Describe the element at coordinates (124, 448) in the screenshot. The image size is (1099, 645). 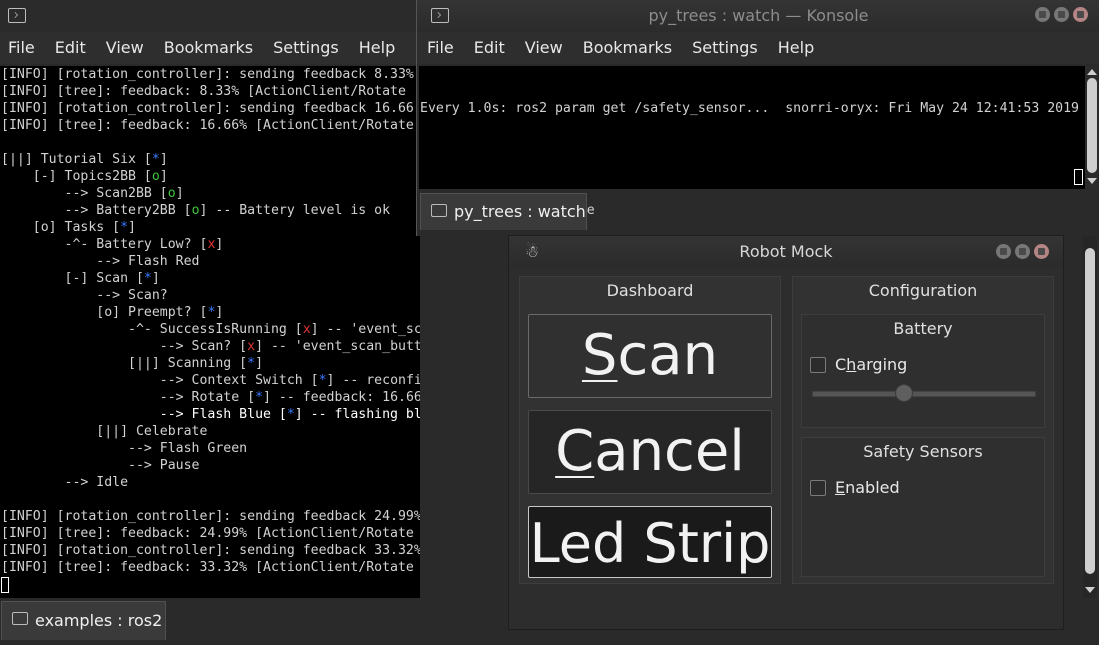
I see `terminal-text: --> Flash Green` at that location.